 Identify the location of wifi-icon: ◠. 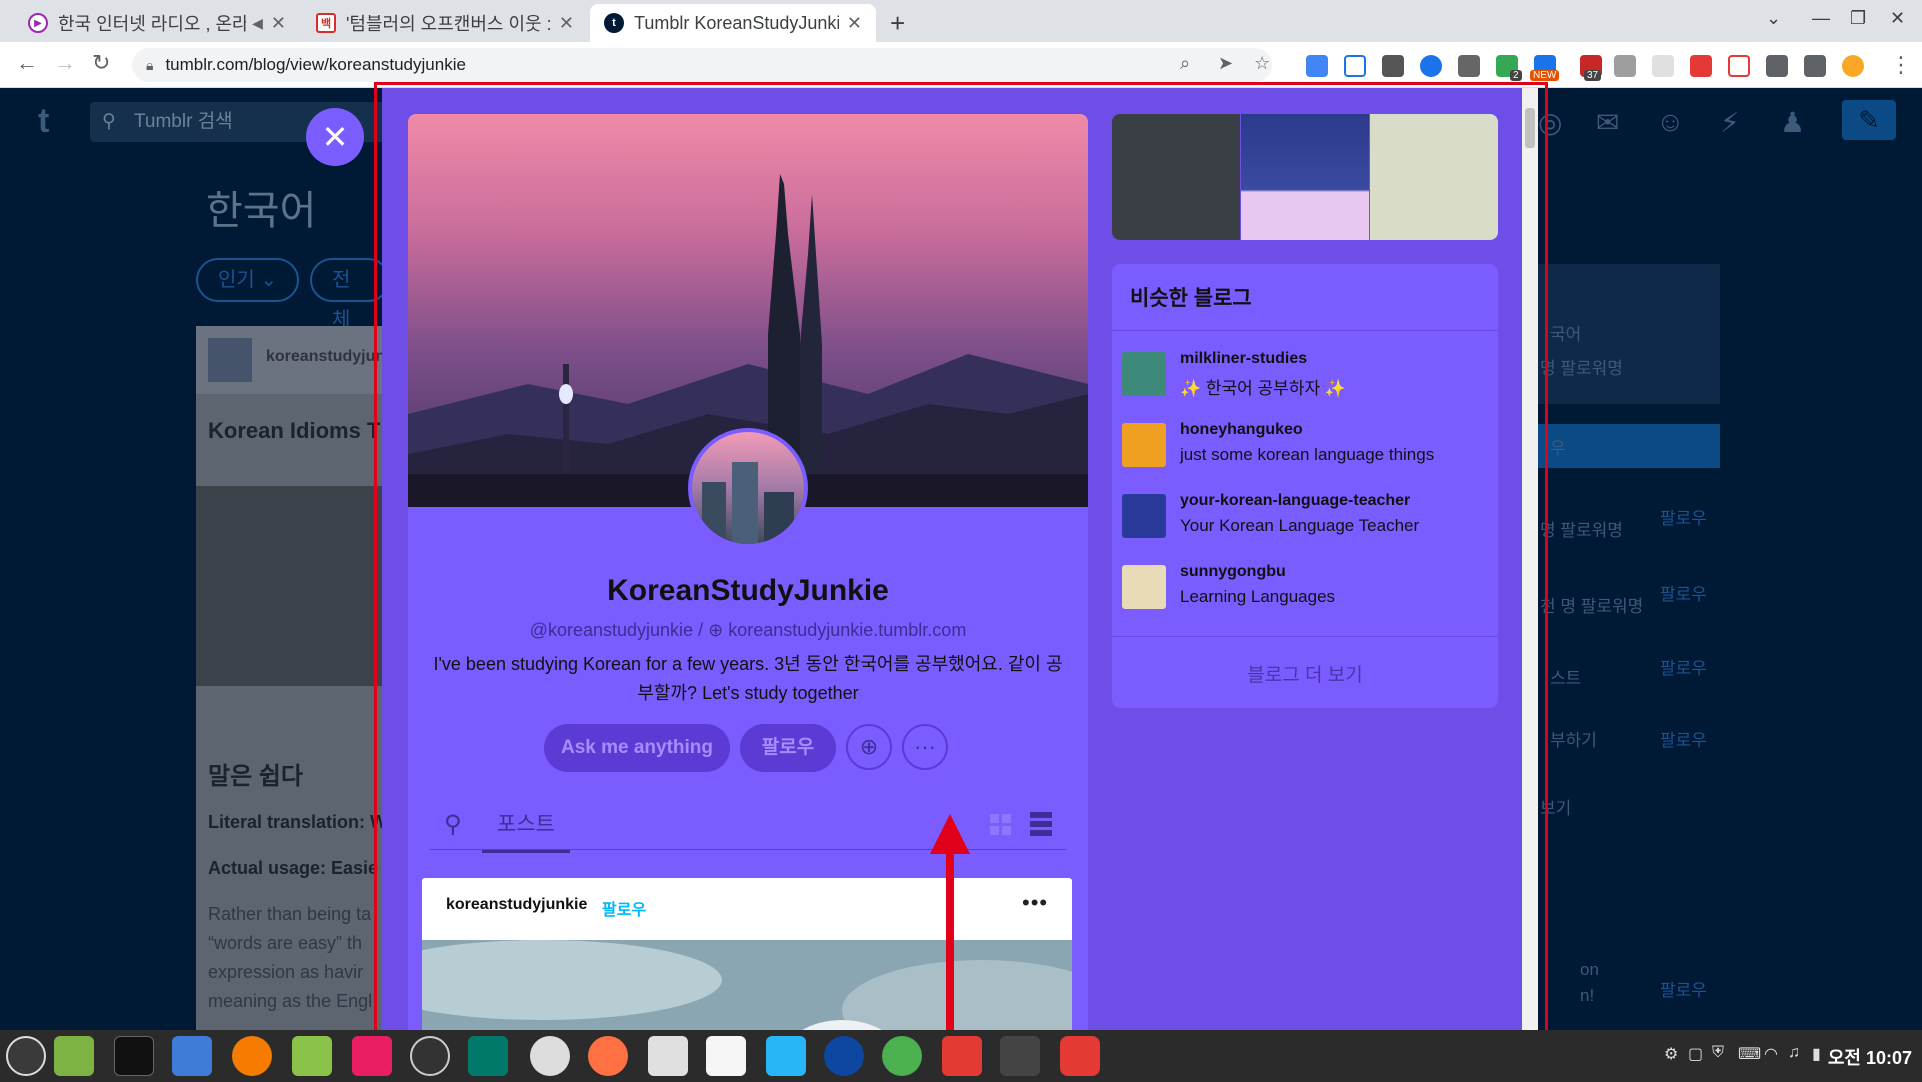
(1771, 1054).